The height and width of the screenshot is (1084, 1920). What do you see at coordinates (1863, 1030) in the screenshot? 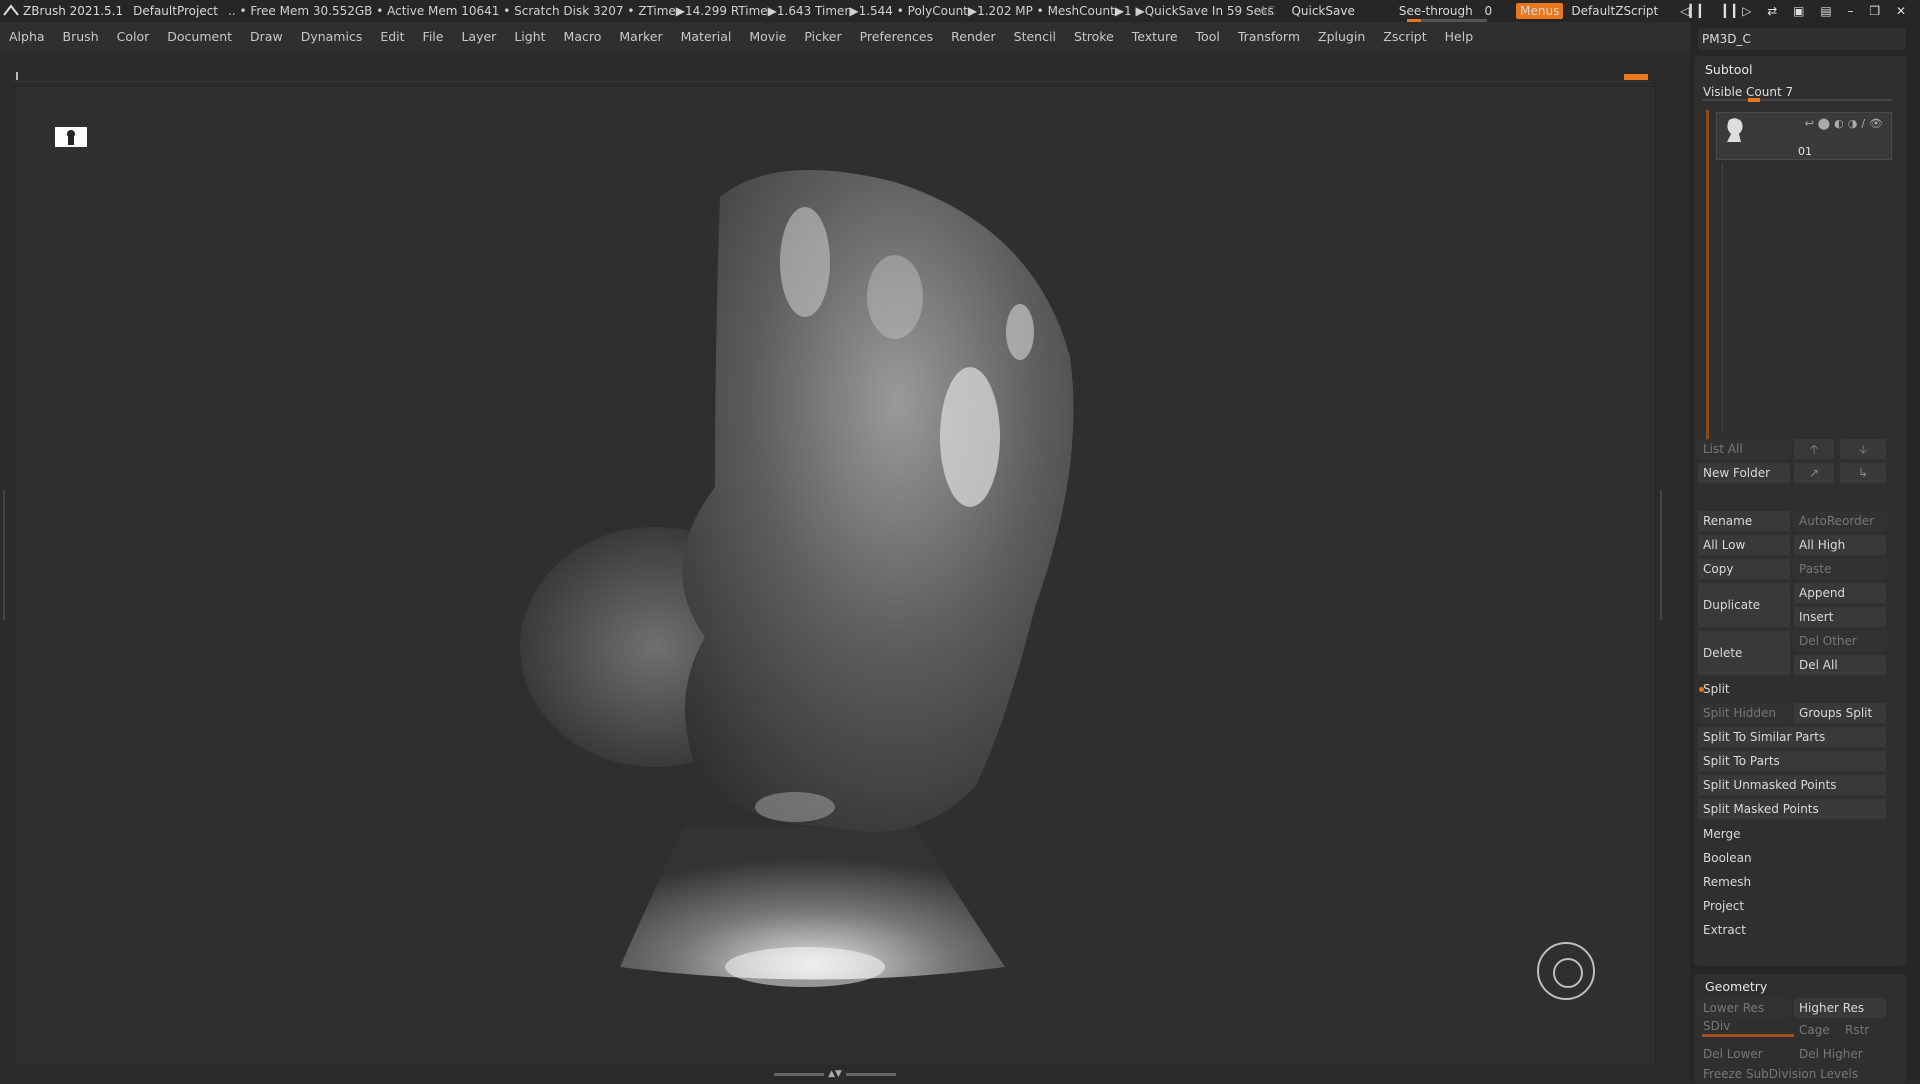
I see `rstr-button: Rstr` at bounding box center [1863, 1030].